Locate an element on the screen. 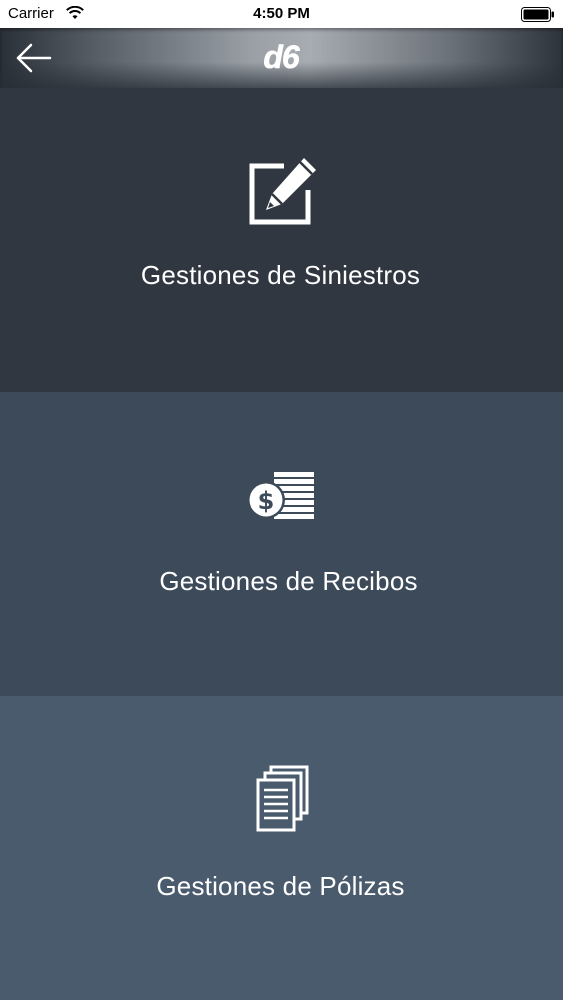 This screenshot has height=1000, width=563. navigation-bar: d6 is located at coordinates (281, 58).